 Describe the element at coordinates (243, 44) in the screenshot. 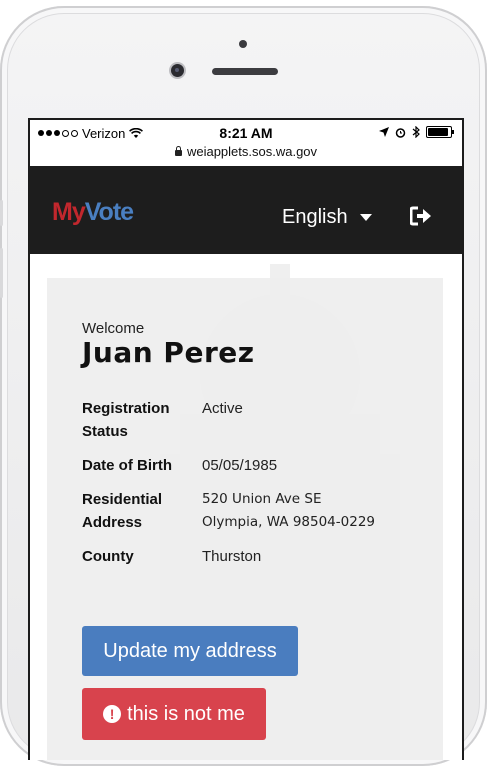

I see `proximity-sensor` at that location.